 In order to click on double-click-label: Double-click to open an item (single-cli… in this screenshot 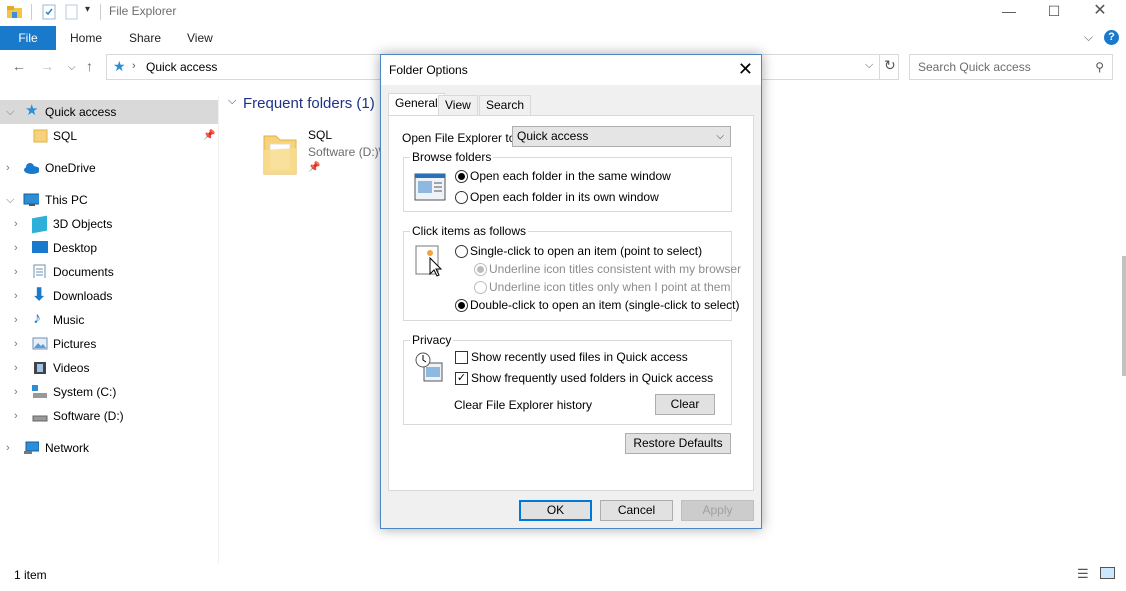, I will do `click(604, 305)`.